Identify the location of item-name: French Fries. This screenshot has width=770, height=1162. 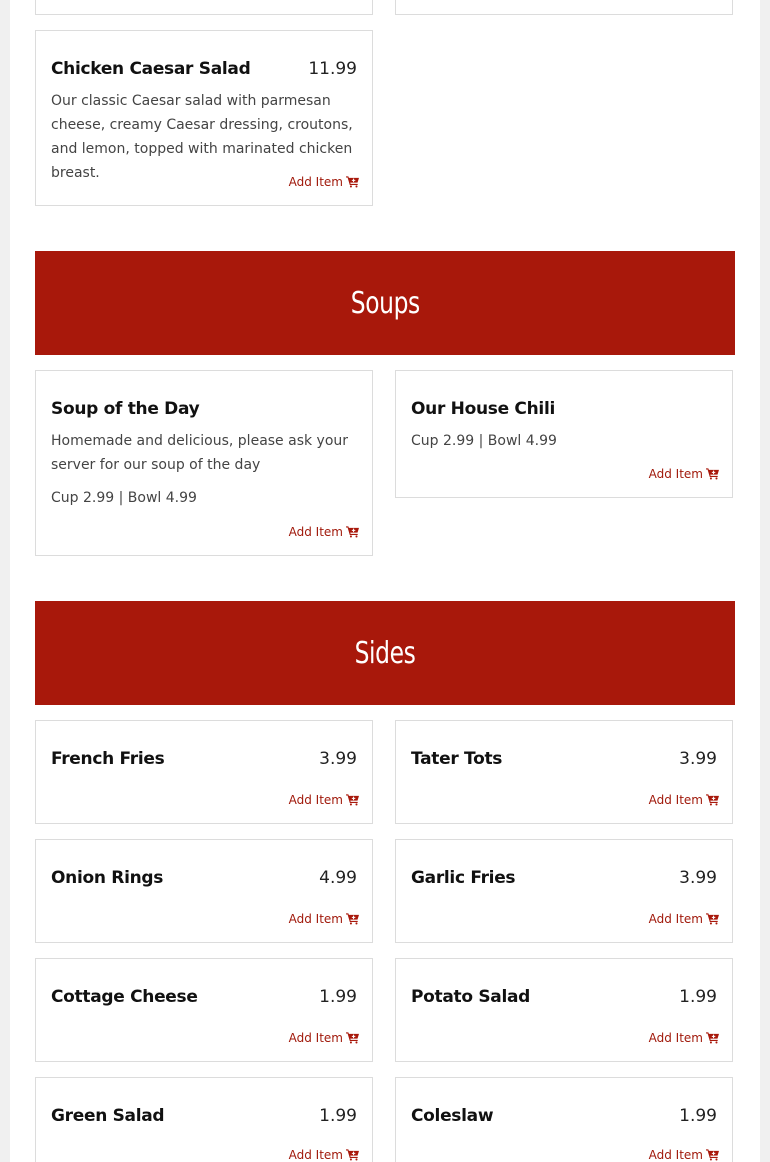
(108, 759).